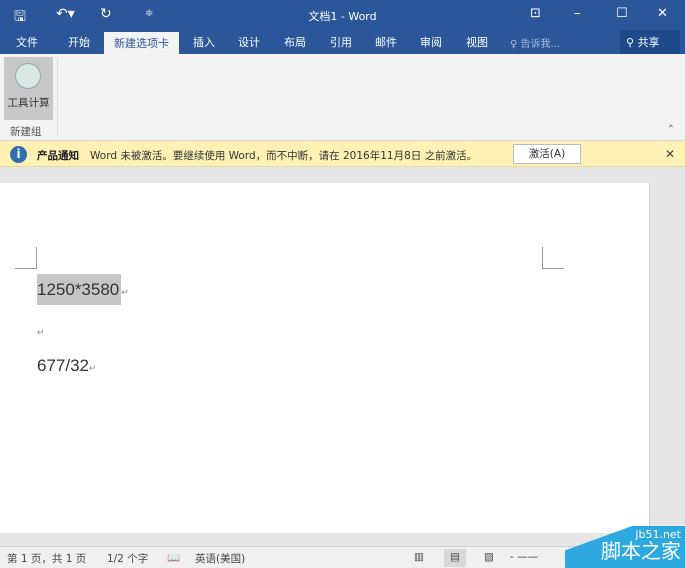  What do you see at coordinates (79, 42) in the screenshot?
I see `tab-home: 开始` at bounding box center [79, 42].